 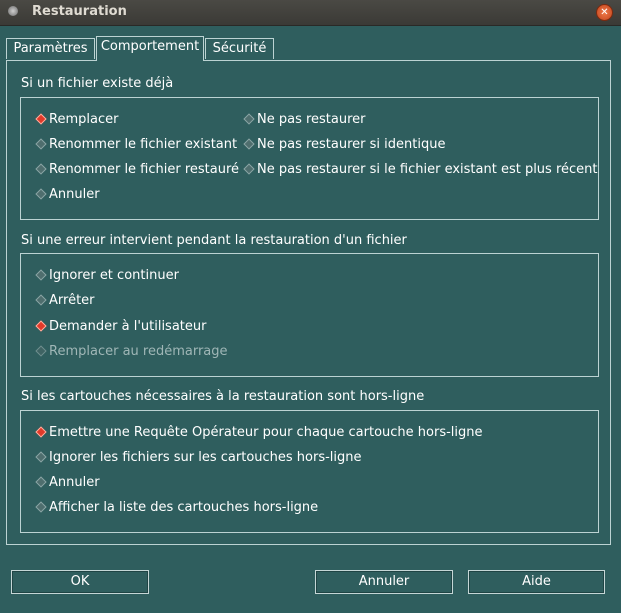 What do you see at coordinates (13, 11) in the screenshot?
I see `window-menu-icon` at bounding box center [13, 11].